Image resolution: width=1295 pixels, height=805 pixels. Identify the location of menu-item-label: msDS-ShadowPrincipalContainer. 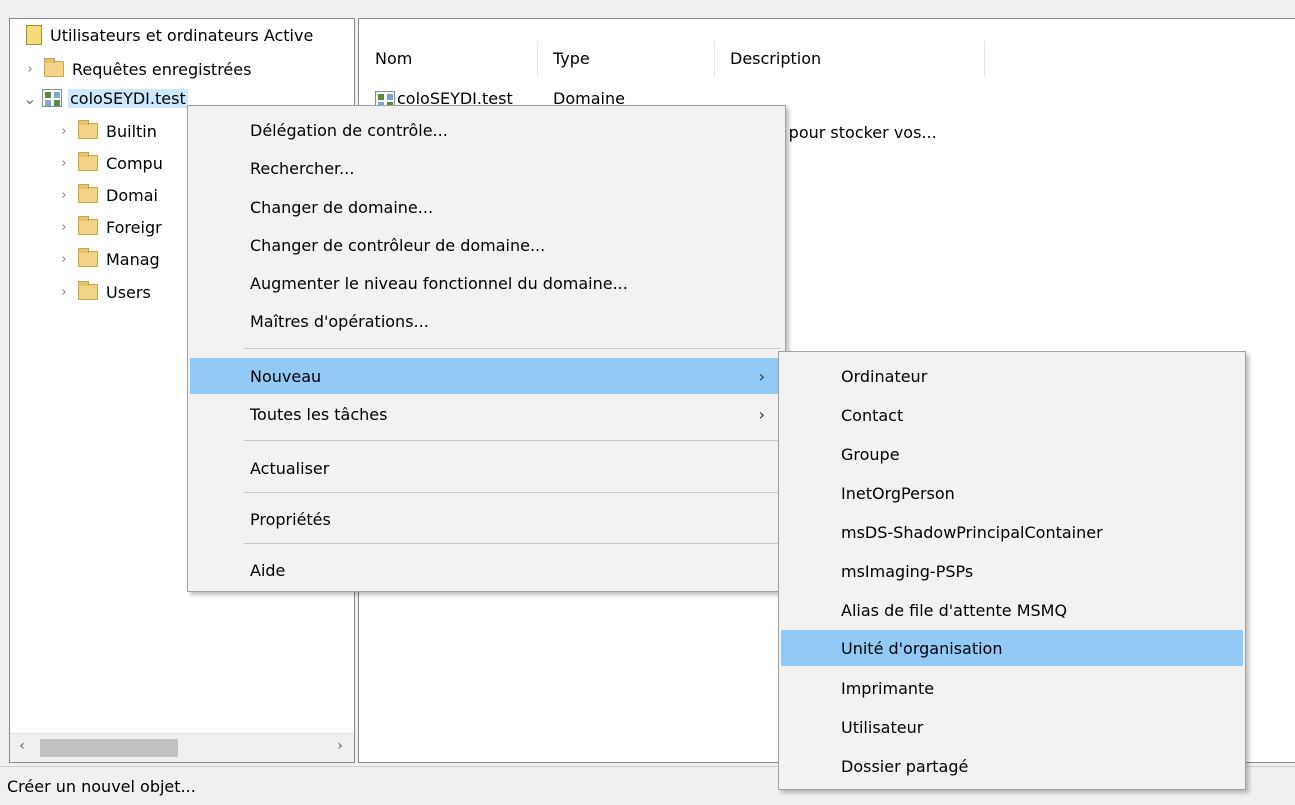
(972, 532).